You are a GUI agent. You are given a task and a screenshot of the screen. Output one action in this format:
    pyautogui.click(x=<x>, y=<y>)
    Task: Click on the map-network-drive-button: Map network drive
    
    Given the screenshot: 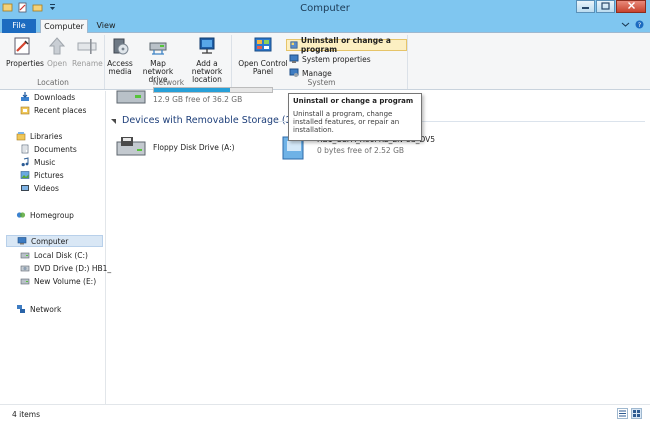 What is the action you would take?
    pyautogui.click(x=158, y=59)
    